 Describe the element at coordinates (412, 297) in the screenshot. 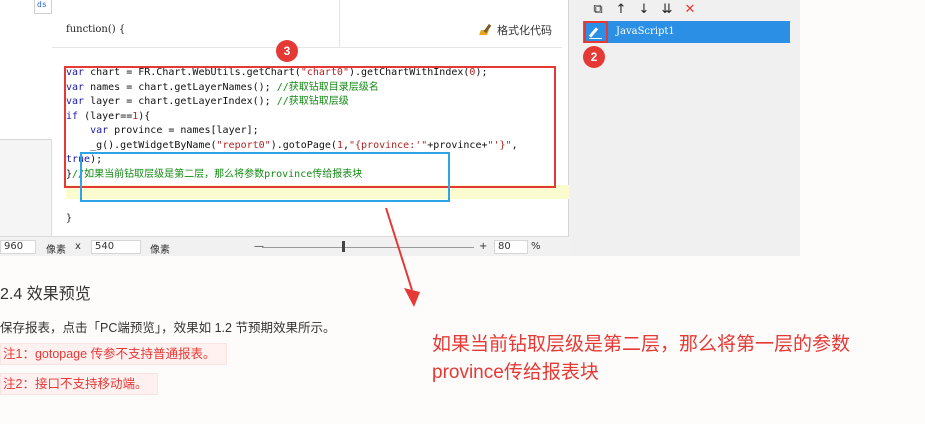

I see `arrow-head` at that location.